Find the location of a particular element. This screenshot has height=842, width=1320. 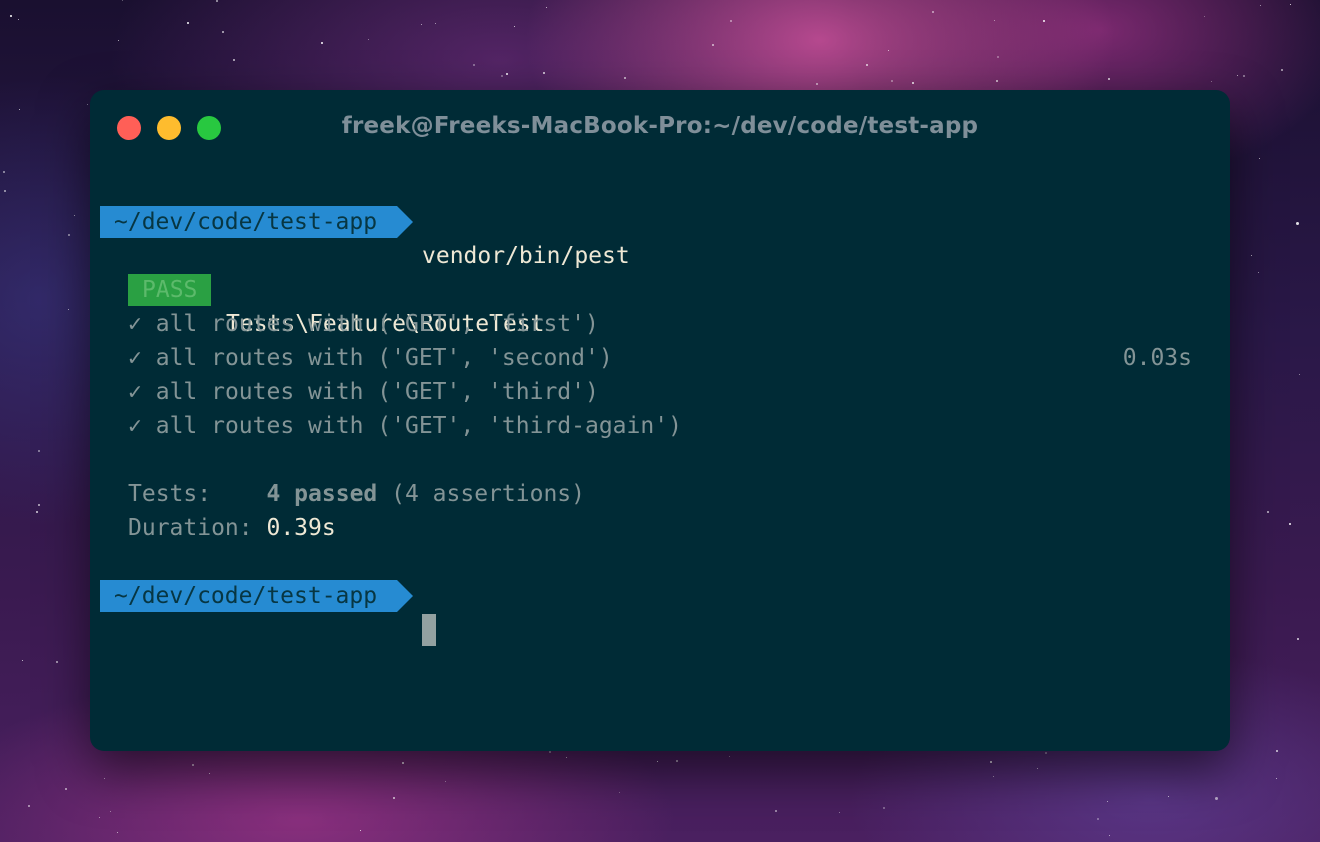

duration-label: Duration: is located at coordinates (190, 528).